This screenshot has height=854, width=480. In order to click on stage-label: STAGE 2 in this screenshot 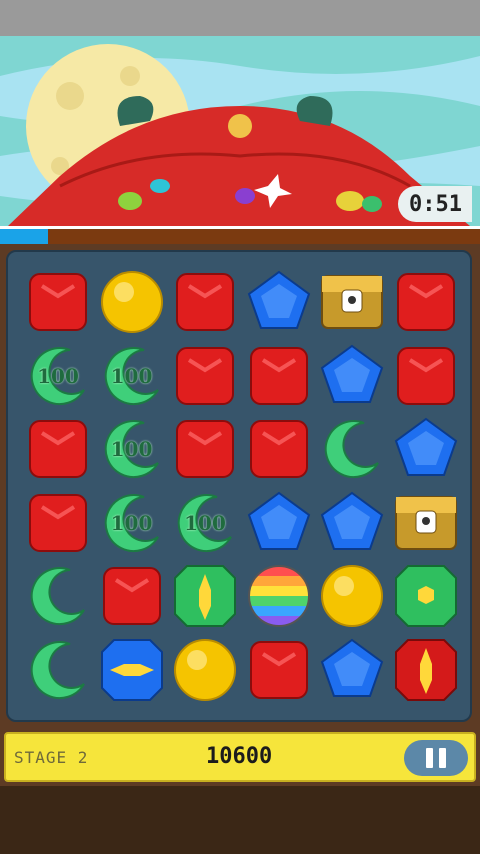, I will do `click(51, 757)`.